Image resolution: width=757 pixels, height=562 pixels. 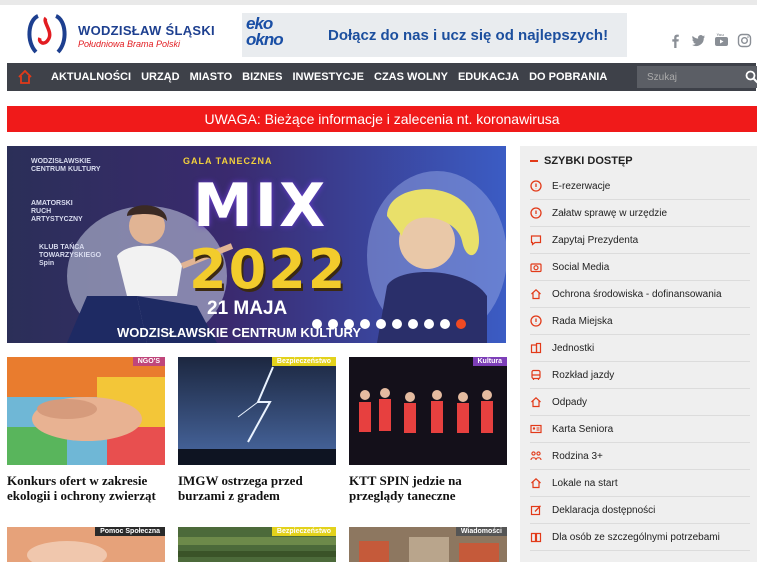 What do you see at coordinates (536, 348) in the screenshot?
I see `building-icon` at bounding box center [536, 348].